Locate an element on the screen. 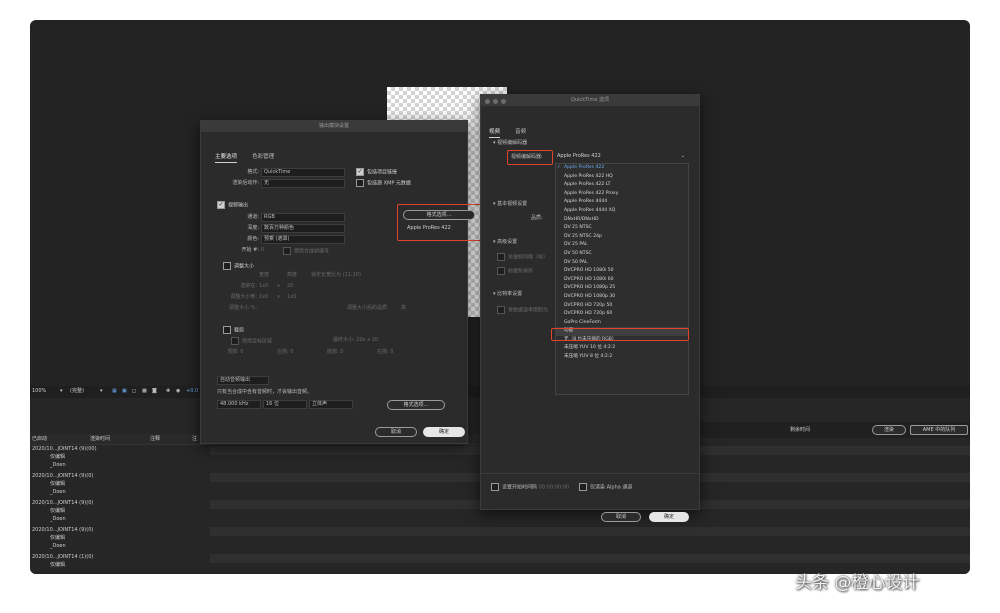  codec-option: DNxHR/DNxHD is located at coordinates (622, 220).